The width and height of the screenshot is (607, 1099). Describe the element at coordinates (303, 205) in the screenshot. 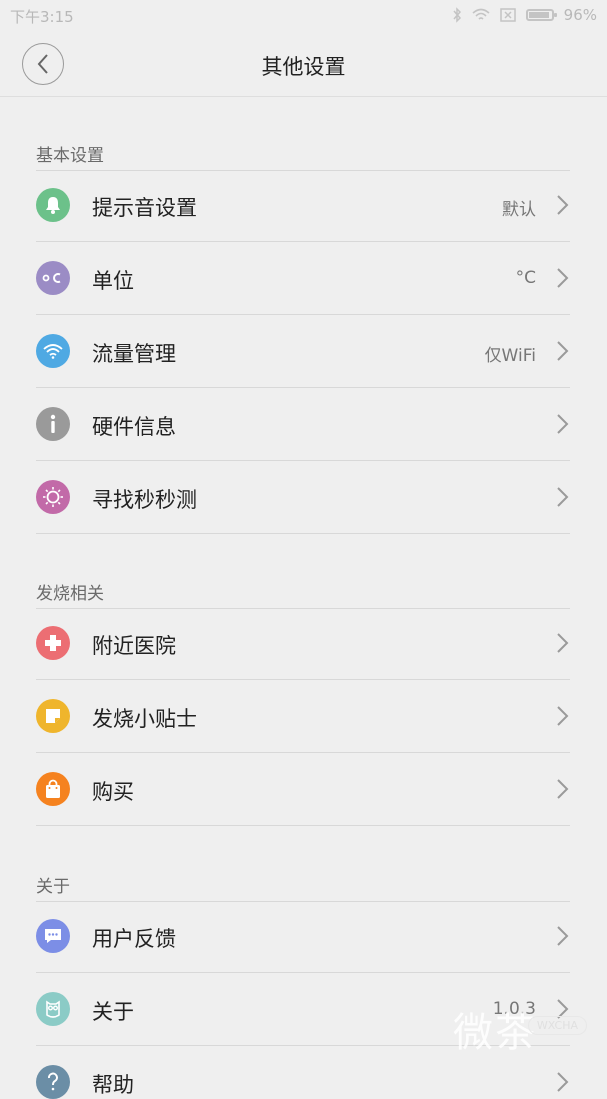

I see `row-sound-settings: 提示音设置 默认` at that location.